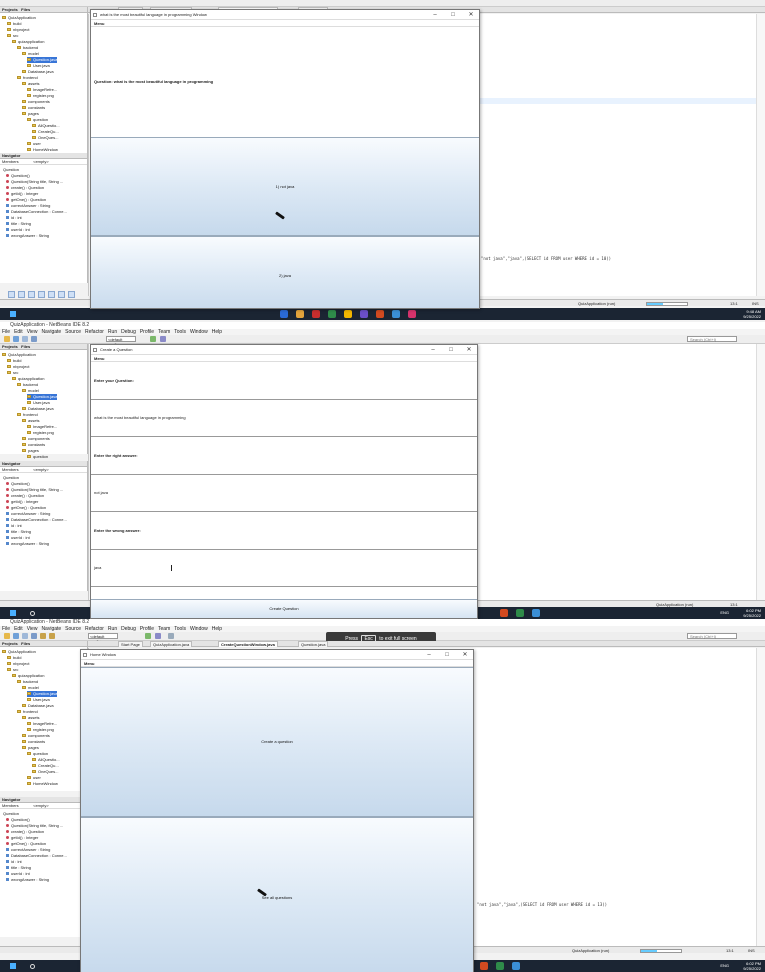 The height and width of the screenshot is (972, 765). Describe the element at coordinates (752, 314) in the screenshot. I see `taskbar-clock: 9:48 AM 9/25/2022` at that location.